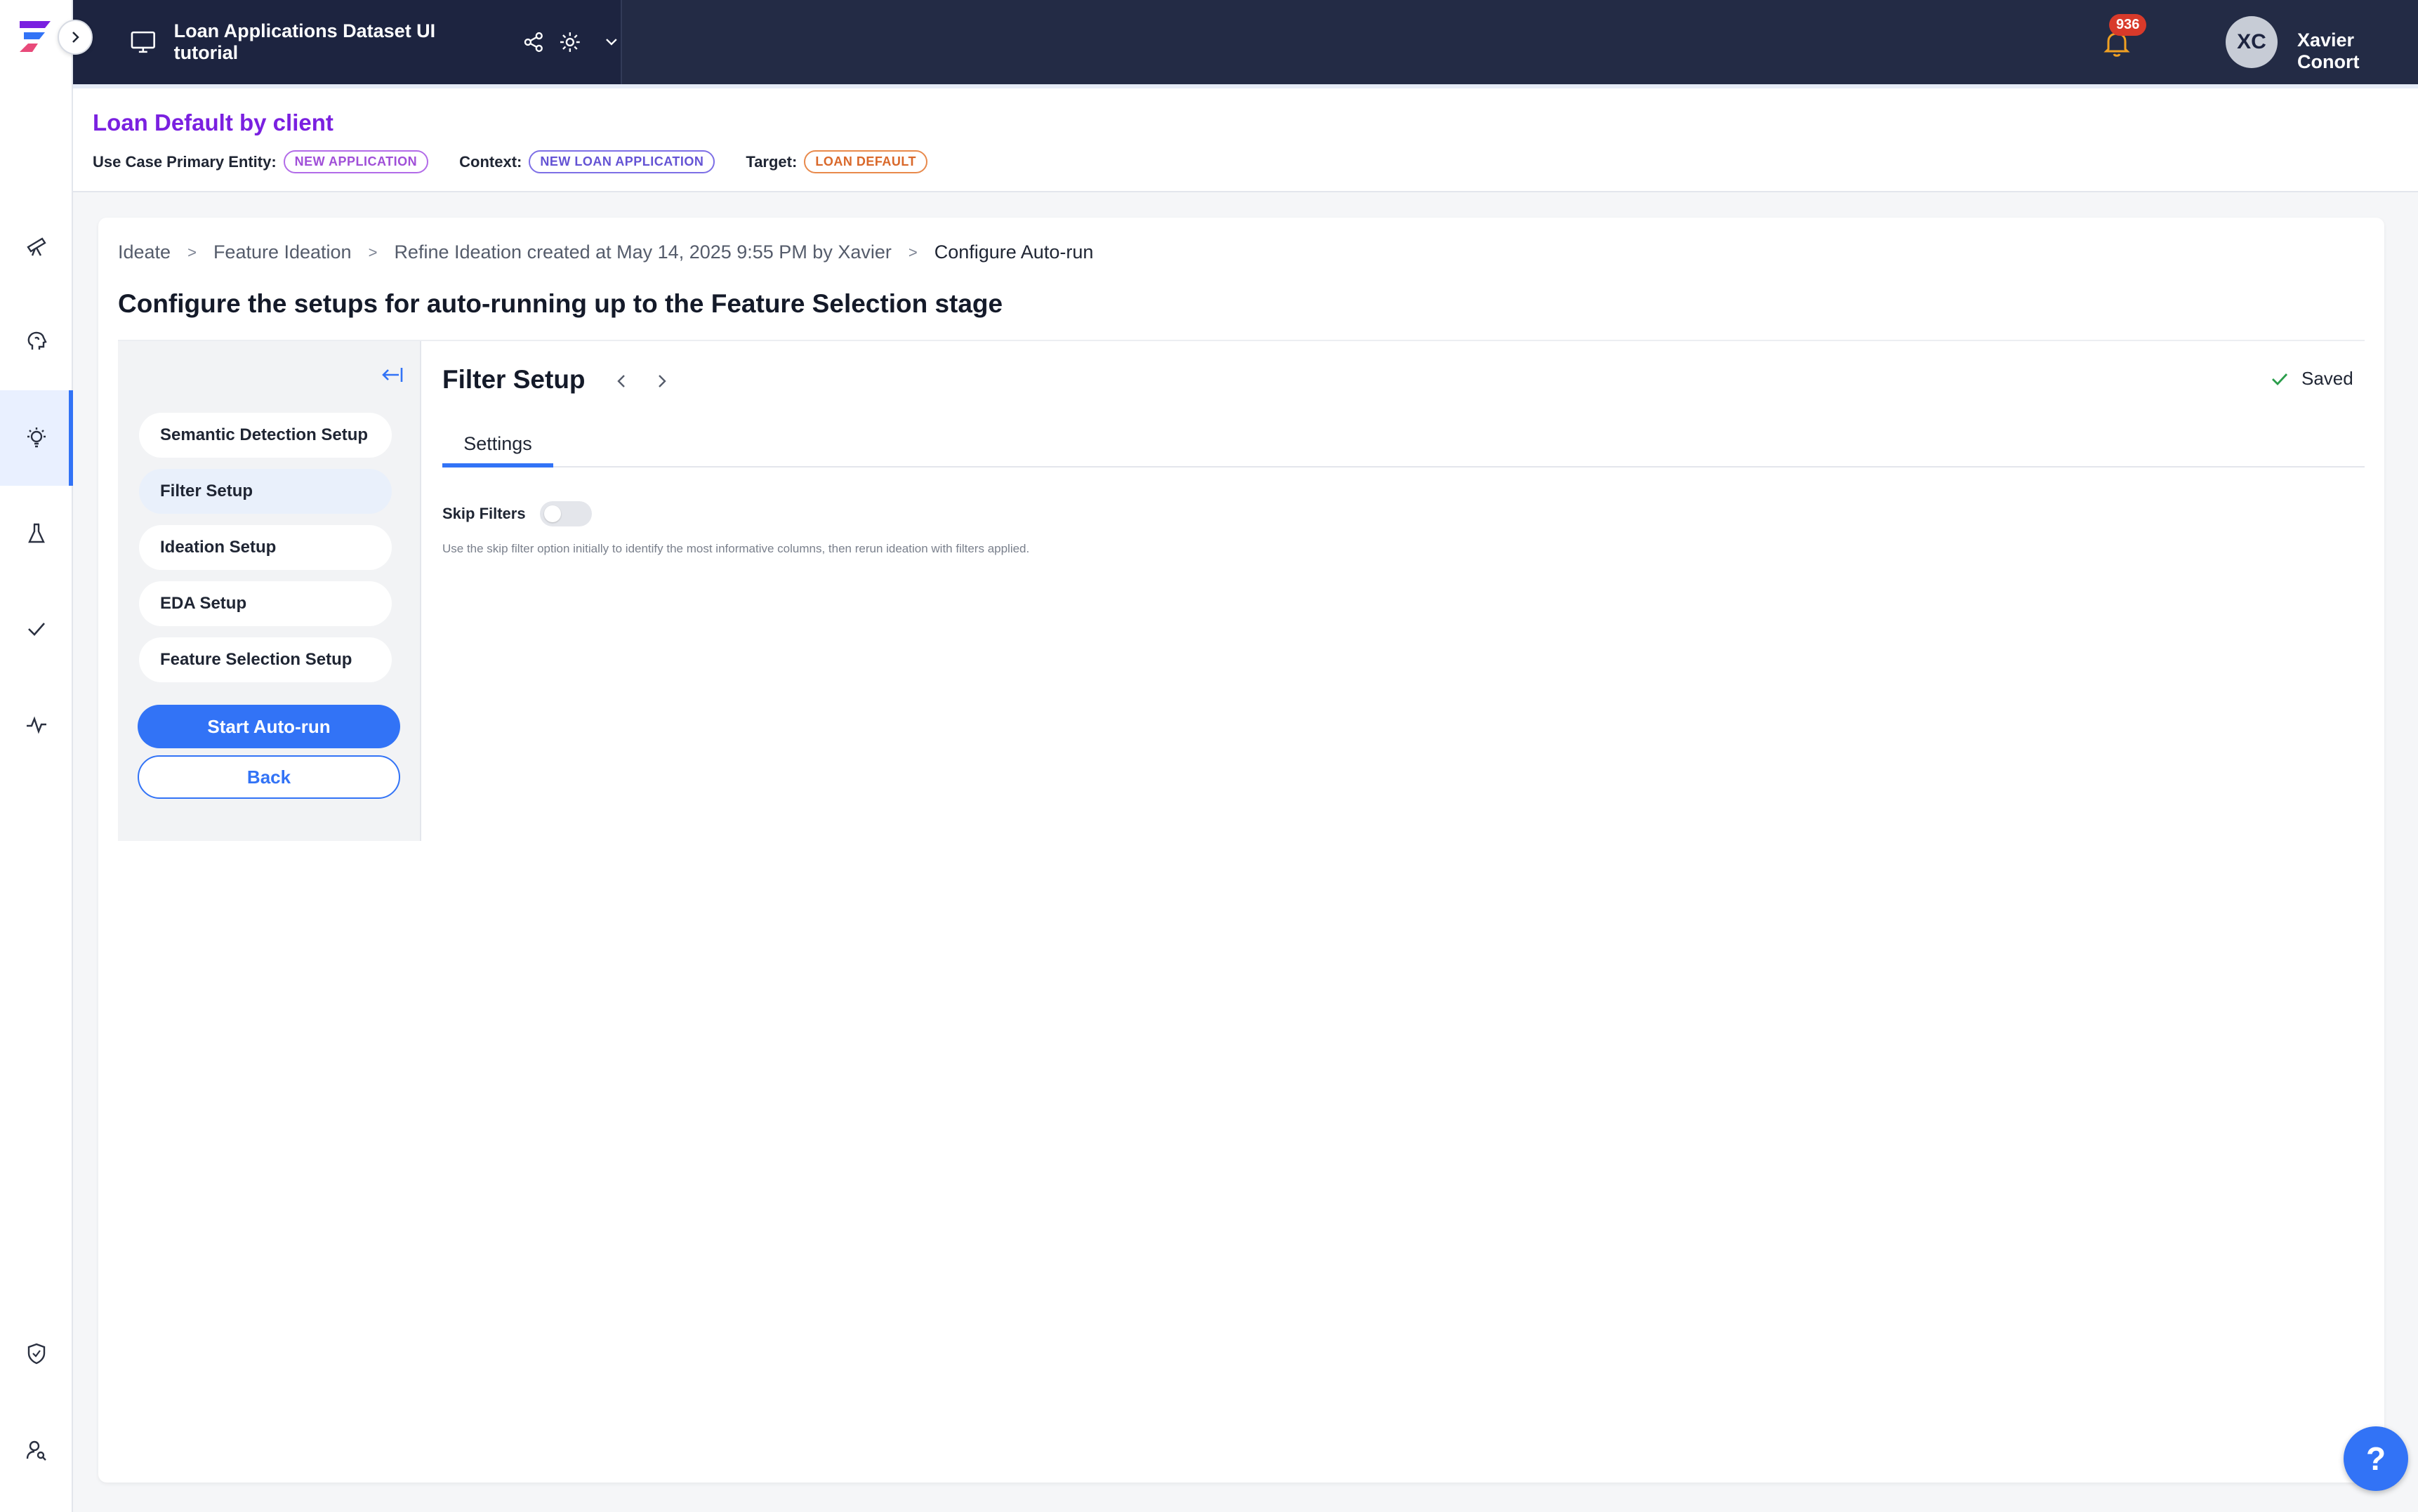 This screenshot has height=1512, width=2418. Describe the element at coordinates (611, 42) in the screenshot. I see `chevron-down-icon` at that location.